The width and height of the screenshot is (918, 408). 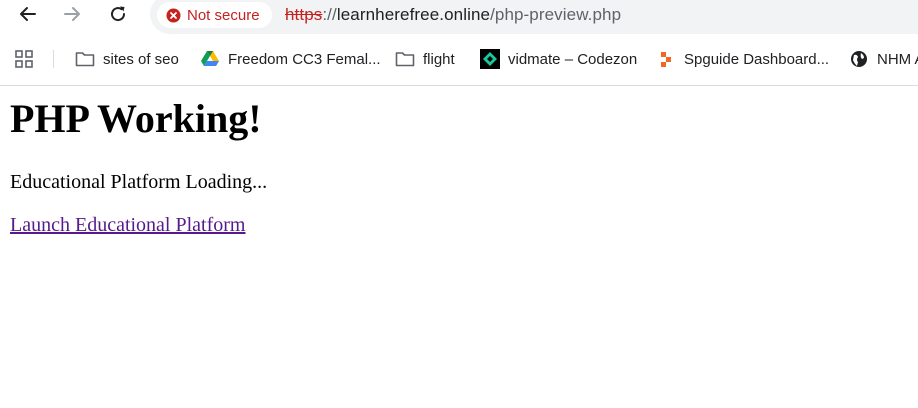 What do you see at coordinates (459, 59) in the screenshot?
I see `bookmarks-bar: sites of seo Freedom CC3 Femal... flight` at bounding box center [459, 59].